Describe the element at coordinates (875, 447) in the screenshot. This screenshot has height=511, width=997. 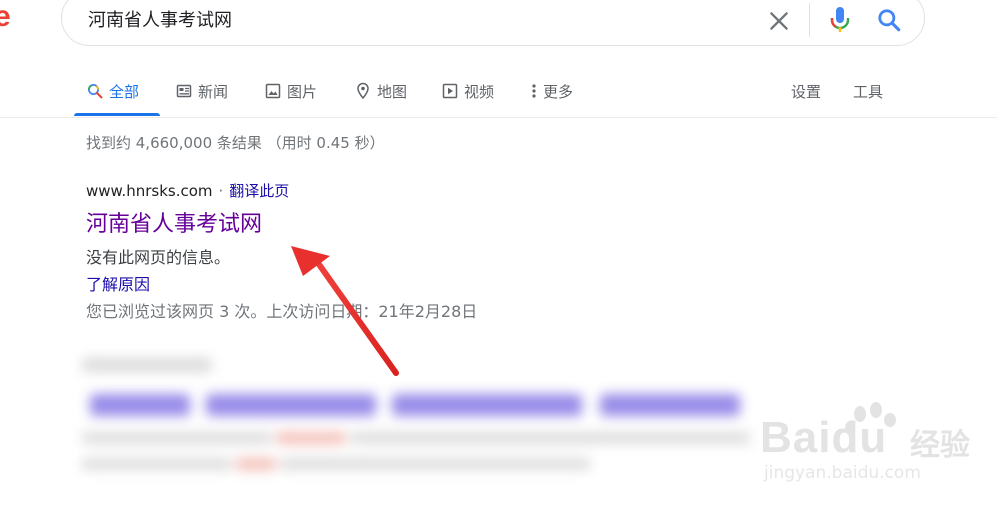
I see `baidu-jingyan-watermark: Baidu 经验 jingyan.baidu.com` at that location.